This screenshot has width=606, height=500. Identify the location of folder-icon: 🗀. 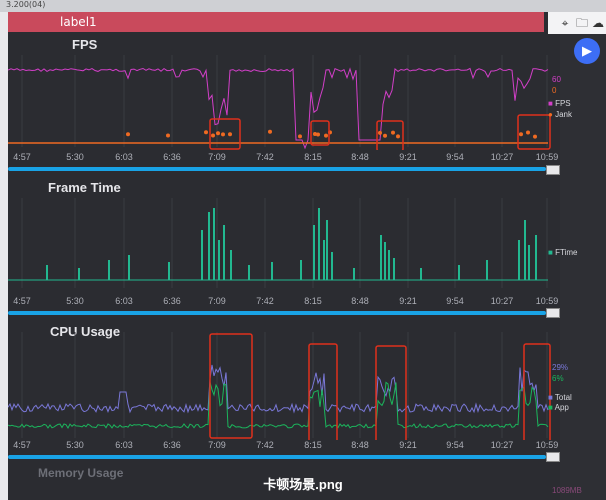
(582, 23).